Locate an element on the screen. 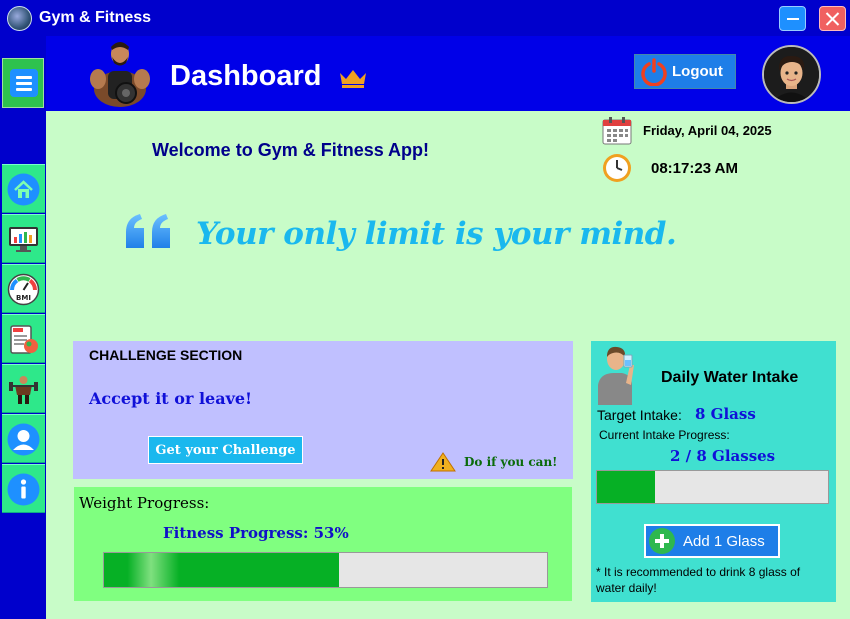  get-challenge-button: Get your Challenge is located at coordinates (225, 450).